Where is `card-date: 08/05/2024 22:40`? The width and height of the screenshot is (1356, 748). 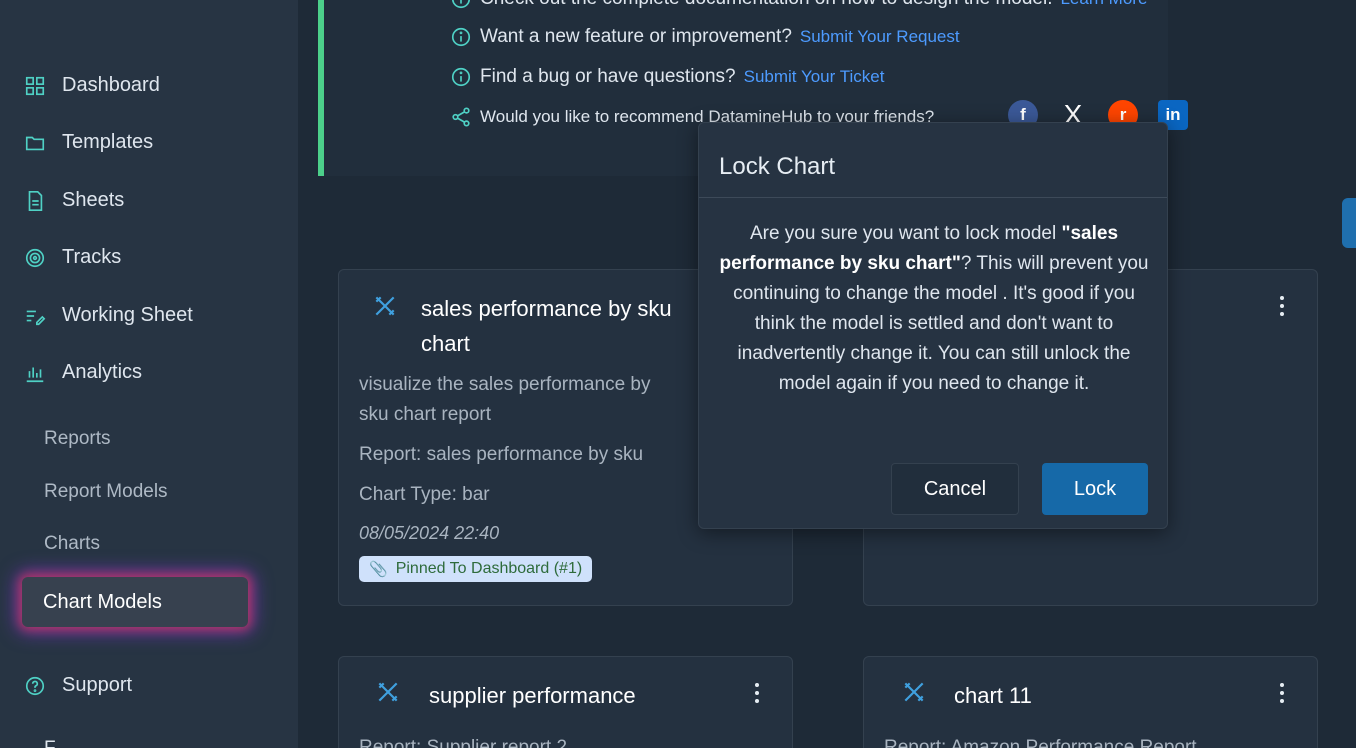 card-date: 08/05/2024 22:40 is located at coordinates (429, 533).